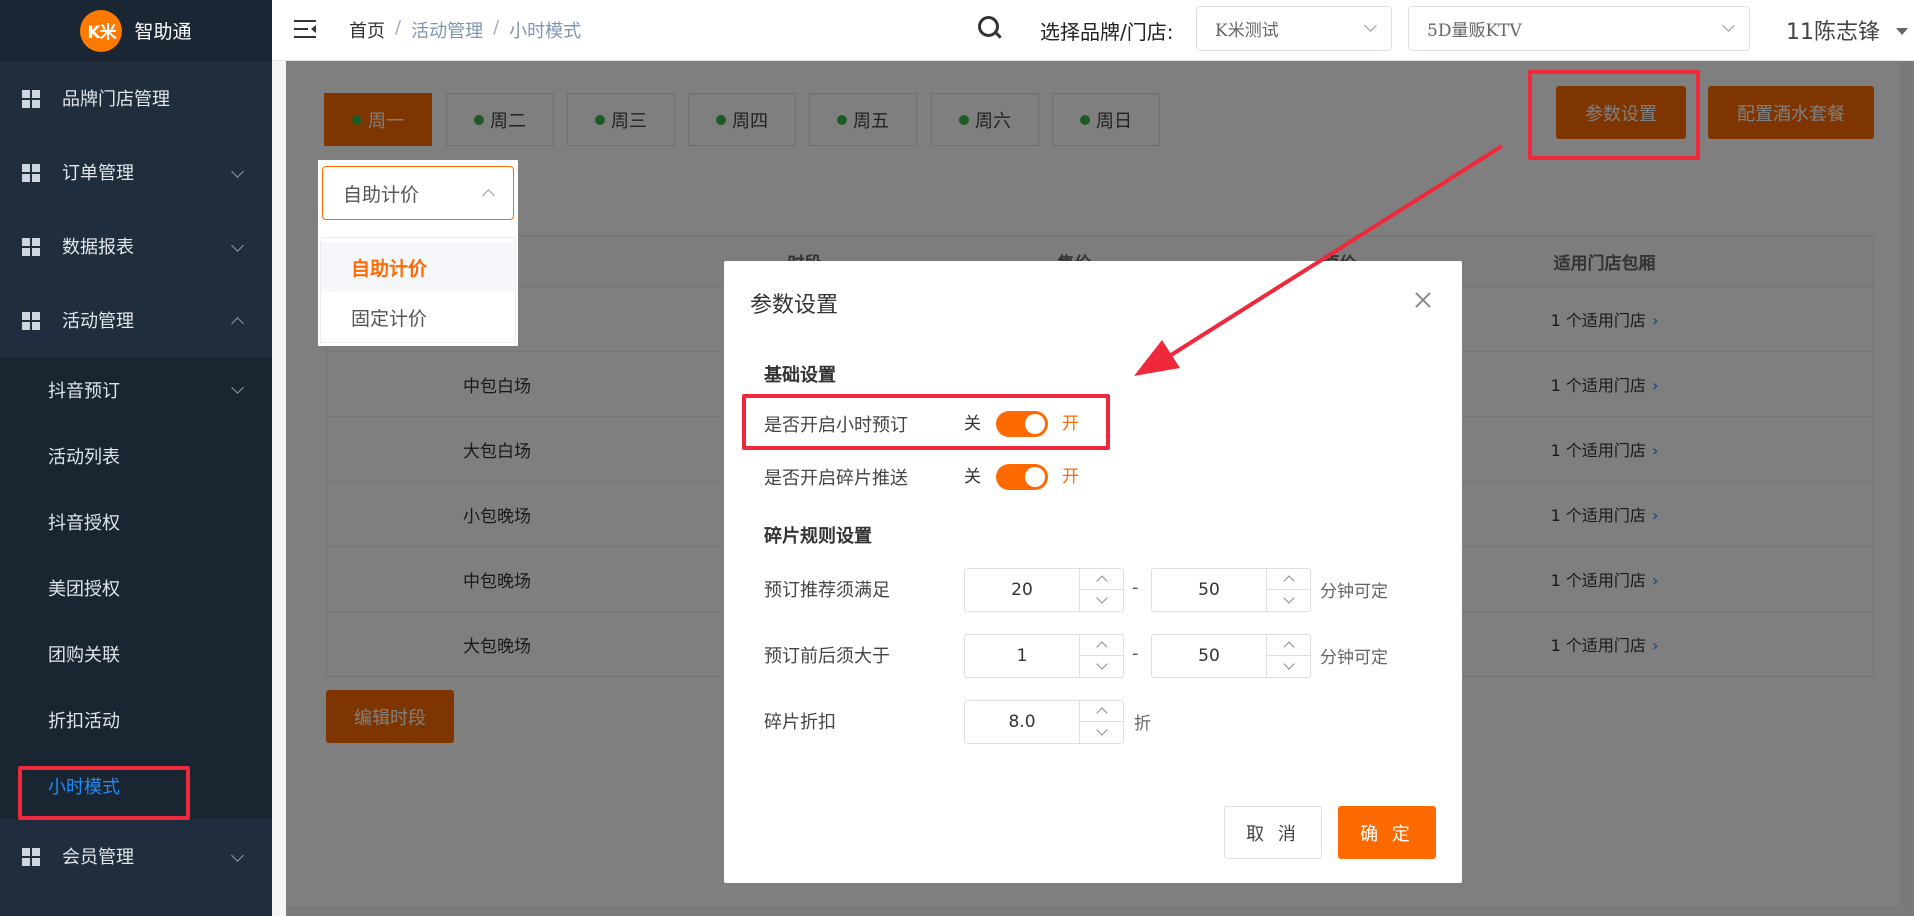 The width and height of the screenshot is (1914, 916). Describe the element at coordinates (84, 523) in the screenshot. I see `sidebar-item-label: 抖音授权` at that location.